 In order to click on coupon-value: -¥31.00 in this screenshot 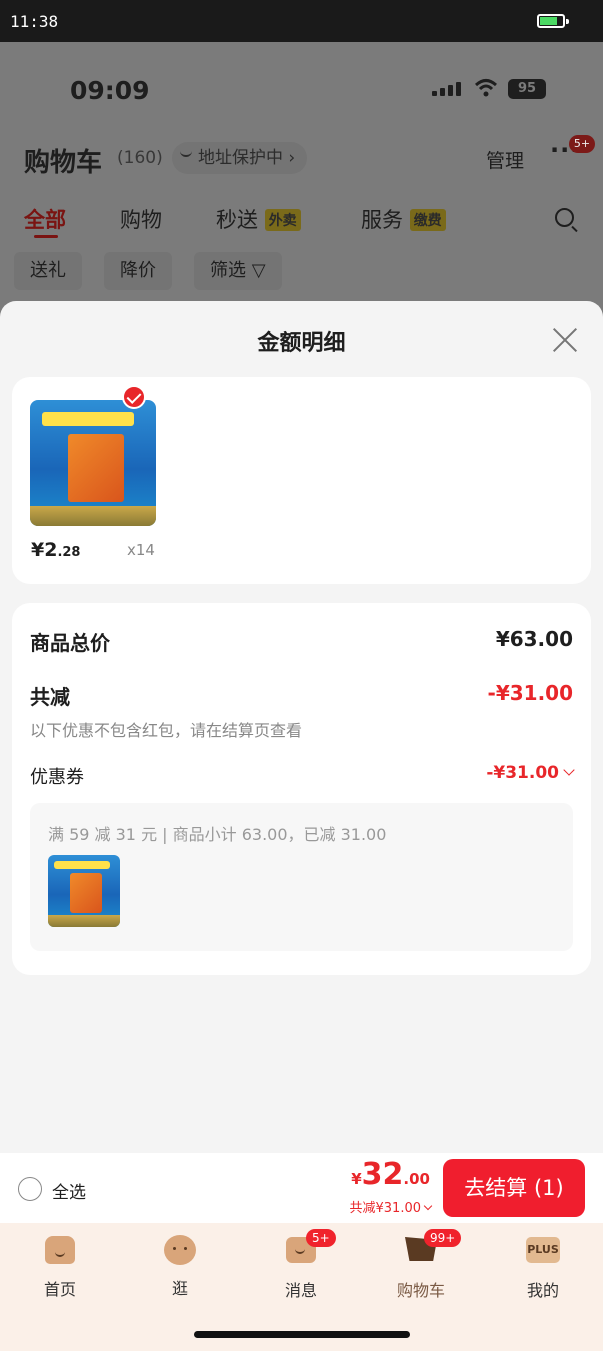, I will do `click(522, 773)`.